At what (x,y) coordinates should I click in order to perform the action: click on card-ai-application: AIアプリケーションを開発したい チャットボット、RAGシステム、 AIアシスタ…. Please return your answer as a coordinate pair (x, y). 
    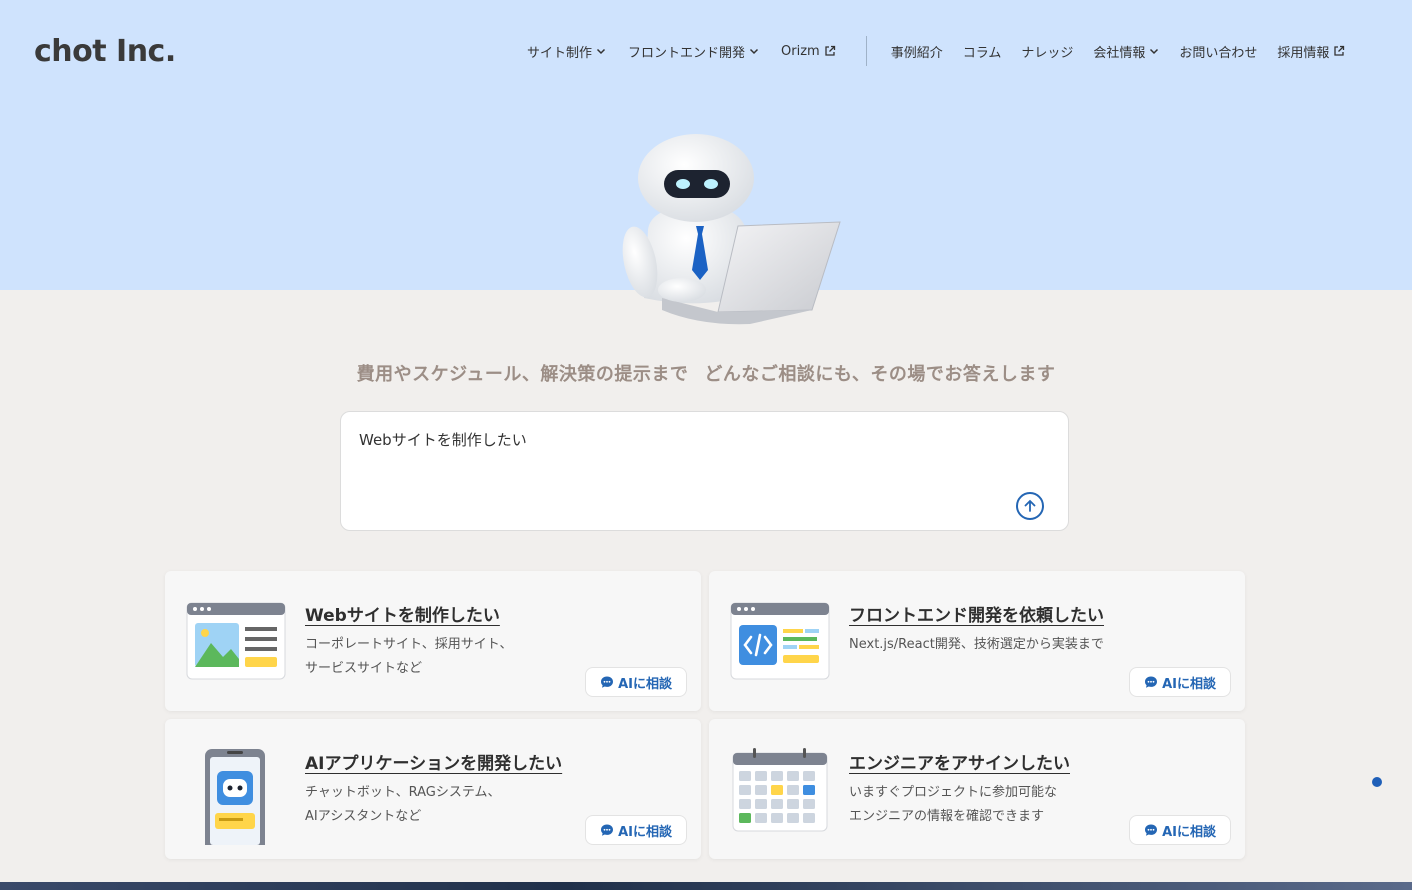
    Looking at the image, I should click on (433, 789).